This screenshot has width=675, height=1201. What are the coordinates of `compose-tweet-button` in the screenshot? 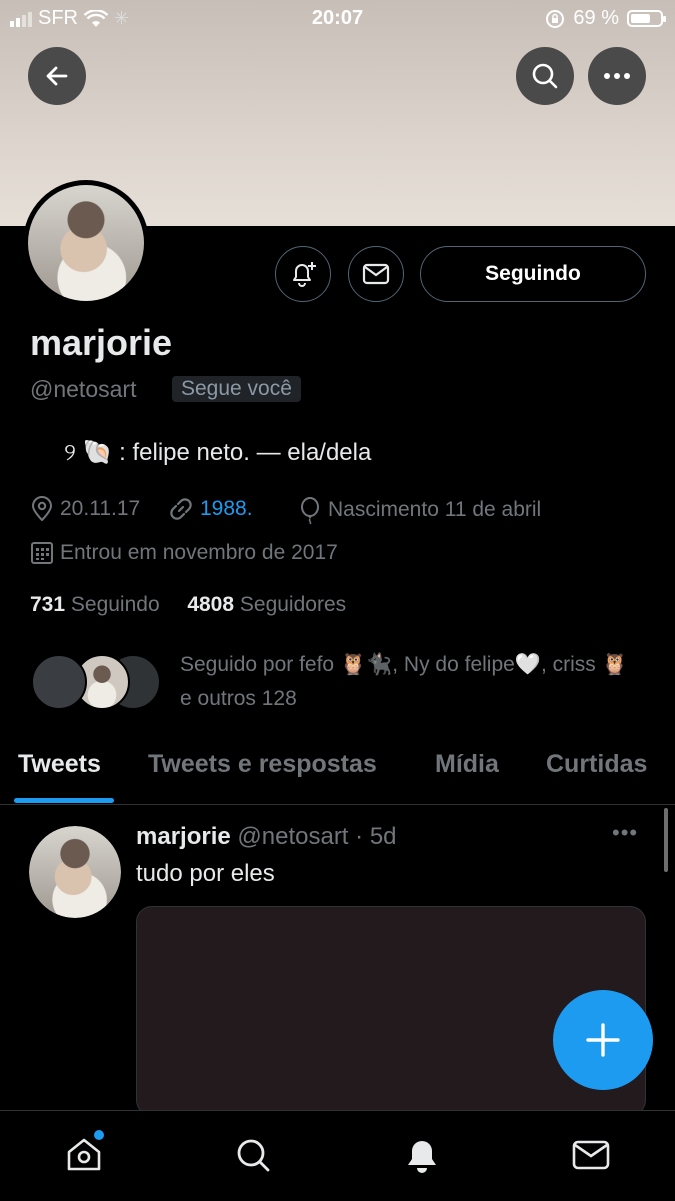 It's located at (603, 1040).